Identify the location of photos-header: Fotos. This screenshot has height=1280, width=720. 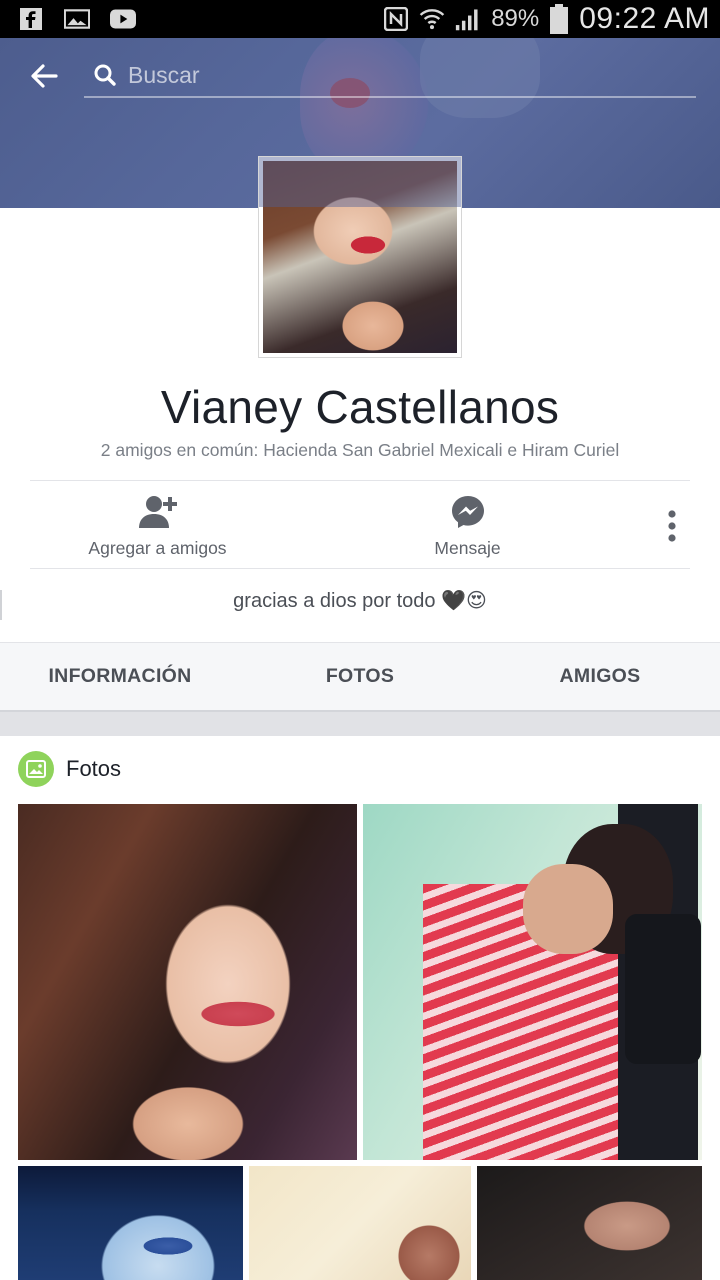
(69, 769).